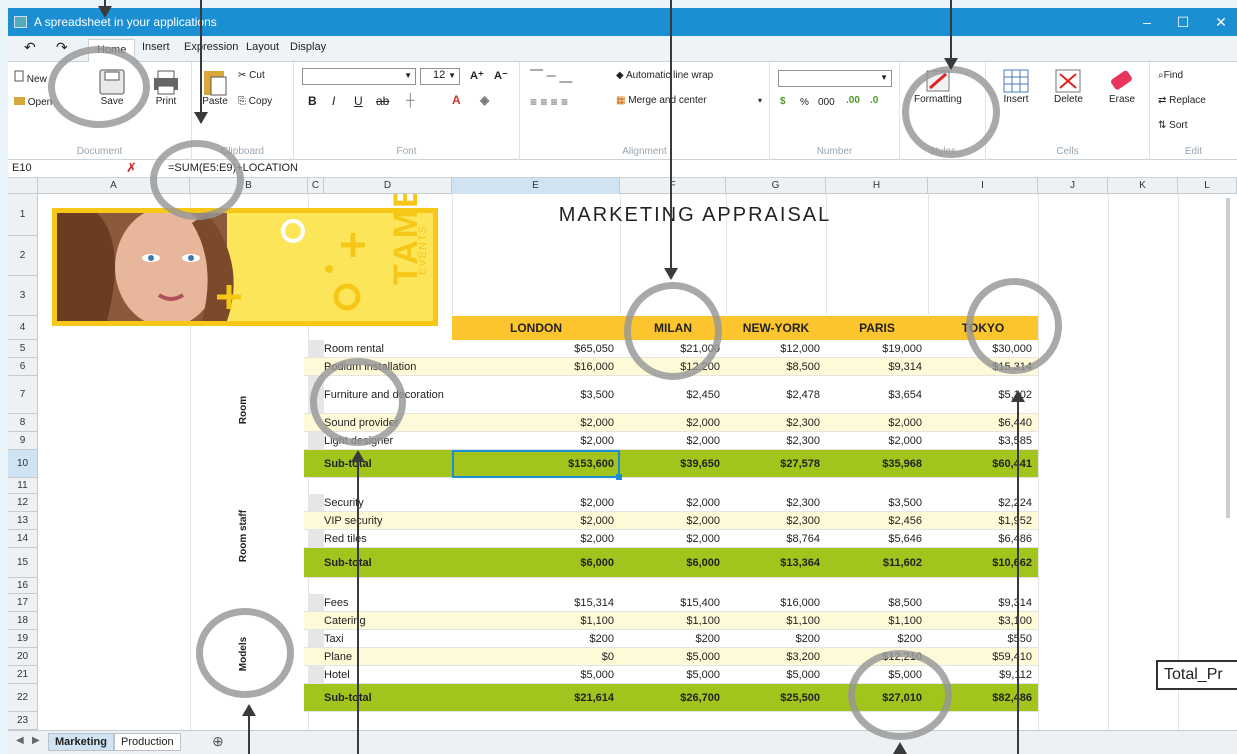 Image resolution: width=1237 pixels, height=754 pixels. What do you see at coordinates (536, 602) in the screenshot?
I see `value-cell: $15,314` at bounding box center [536, 602].